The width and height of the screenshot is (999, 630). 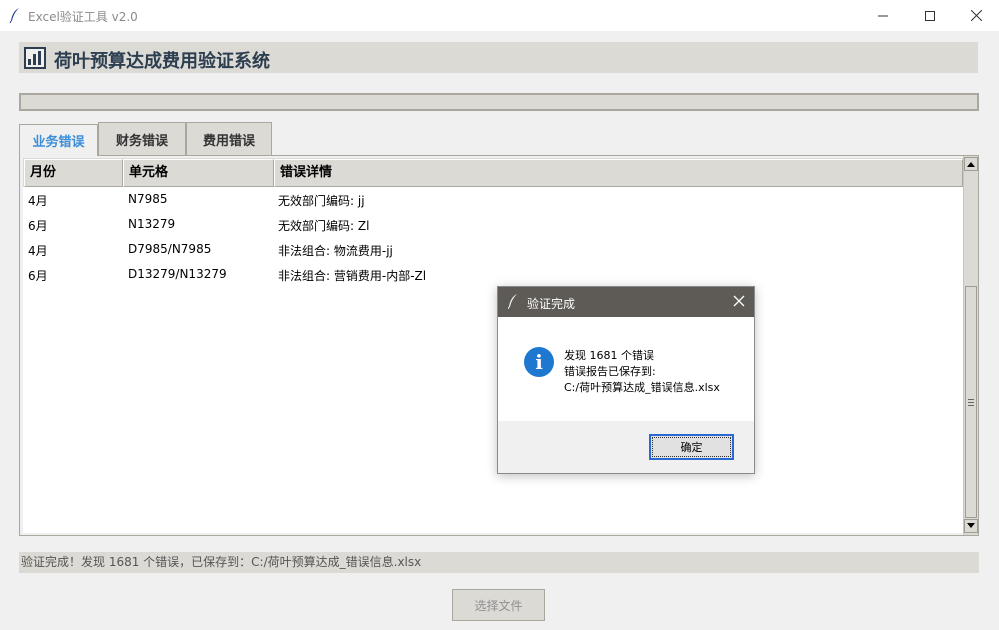 I want to click on minimize-icon, so click(x=883, y=15).